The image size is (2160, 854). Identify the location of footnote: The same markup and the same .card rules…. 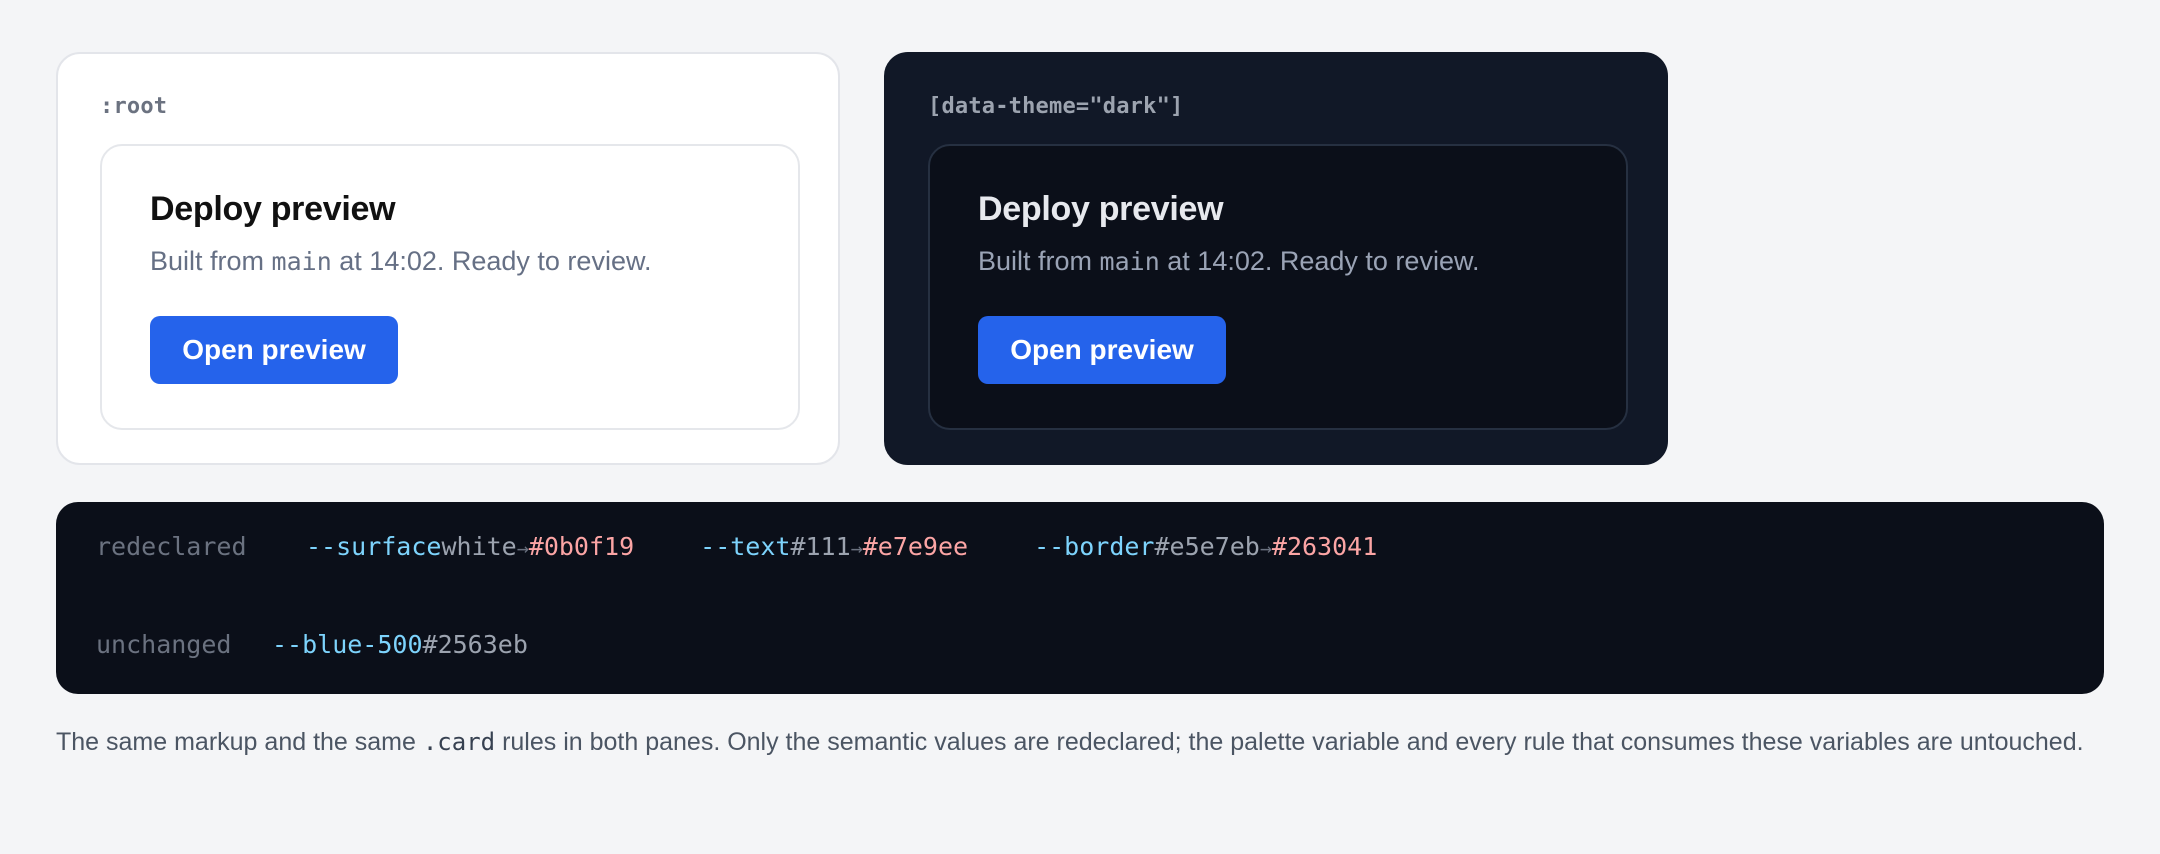
(1086, 742).